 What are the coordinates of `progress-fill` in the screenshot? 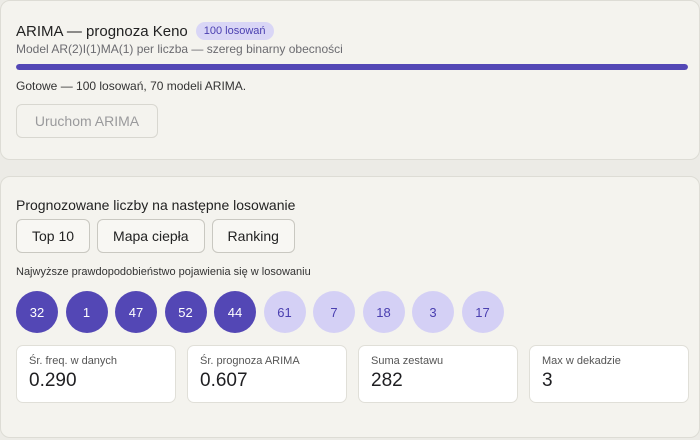 It's located at (352, 67).